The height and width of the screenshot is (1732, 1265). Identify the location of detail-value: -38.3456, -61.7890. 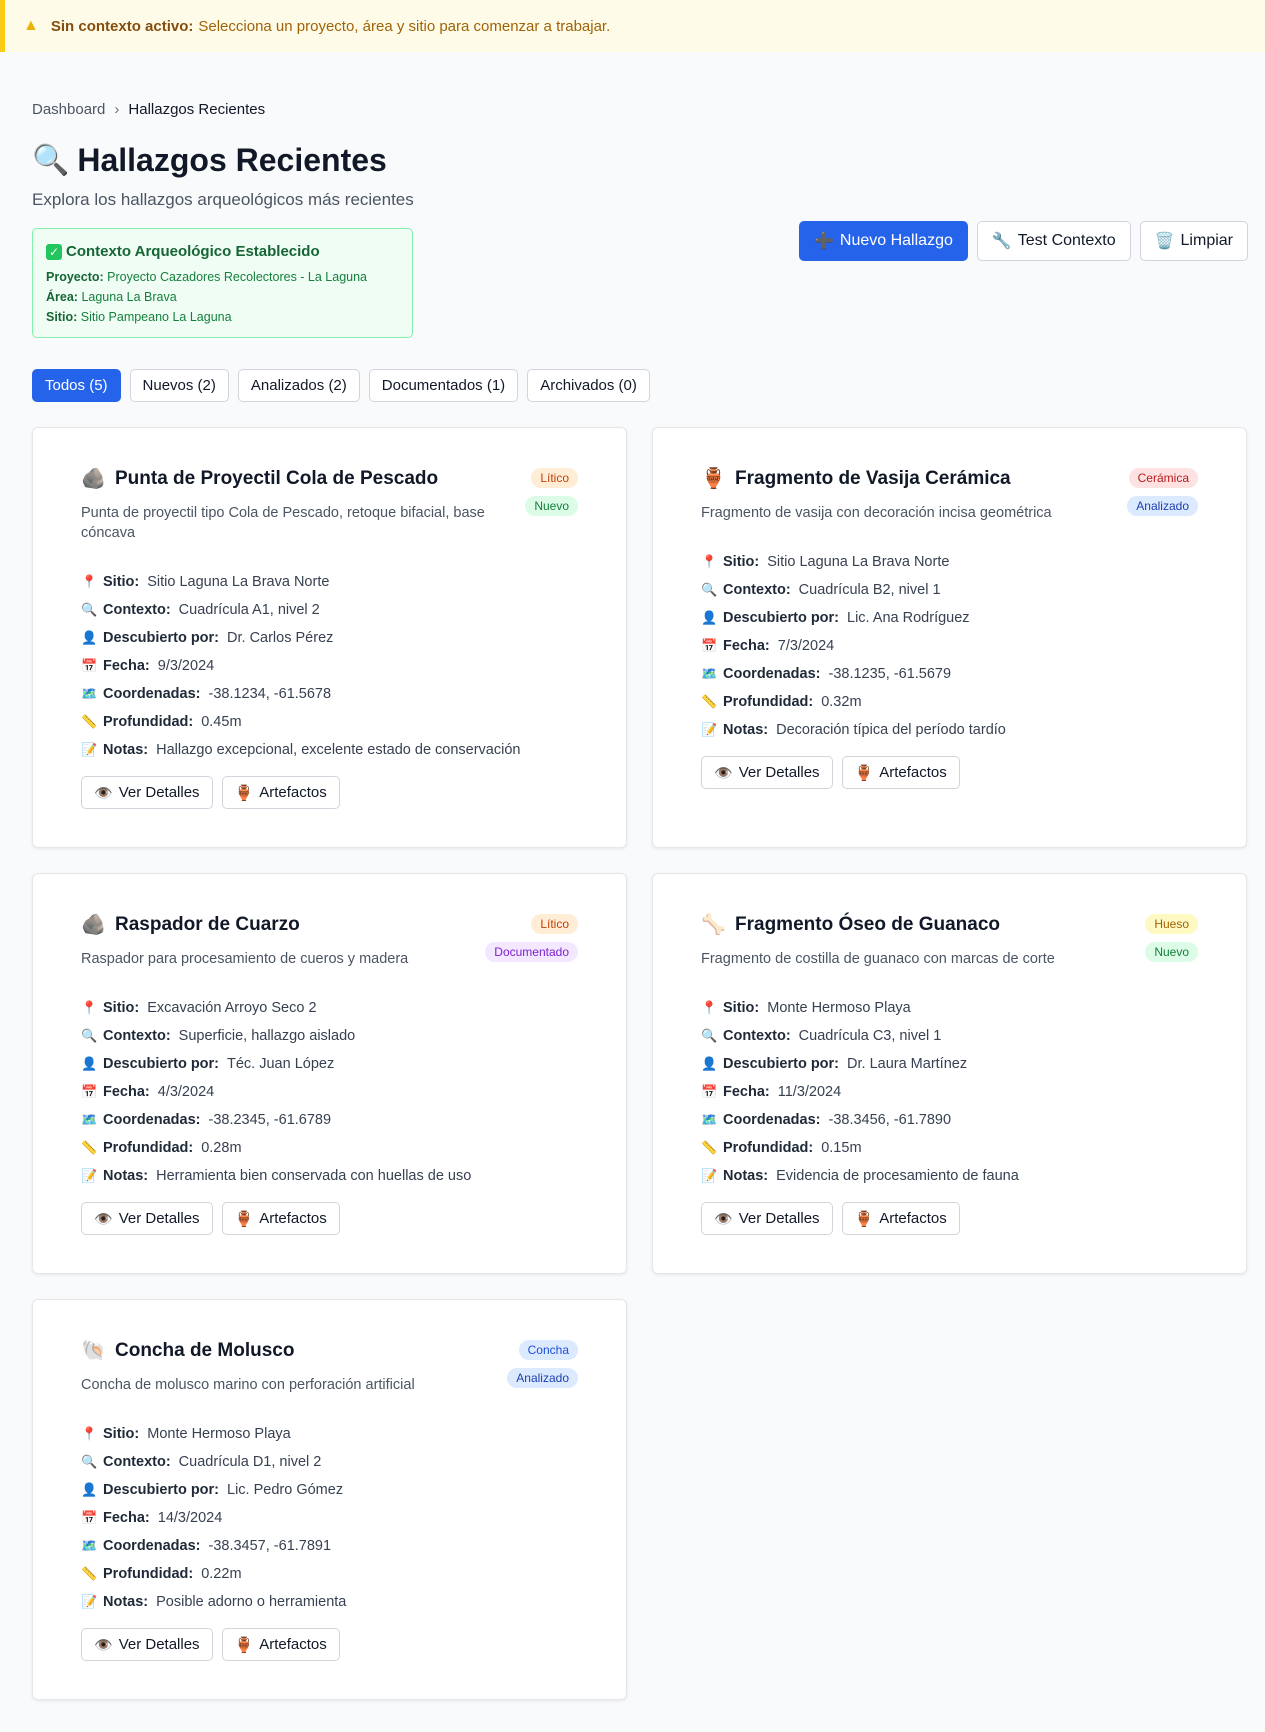
(890, 1120).